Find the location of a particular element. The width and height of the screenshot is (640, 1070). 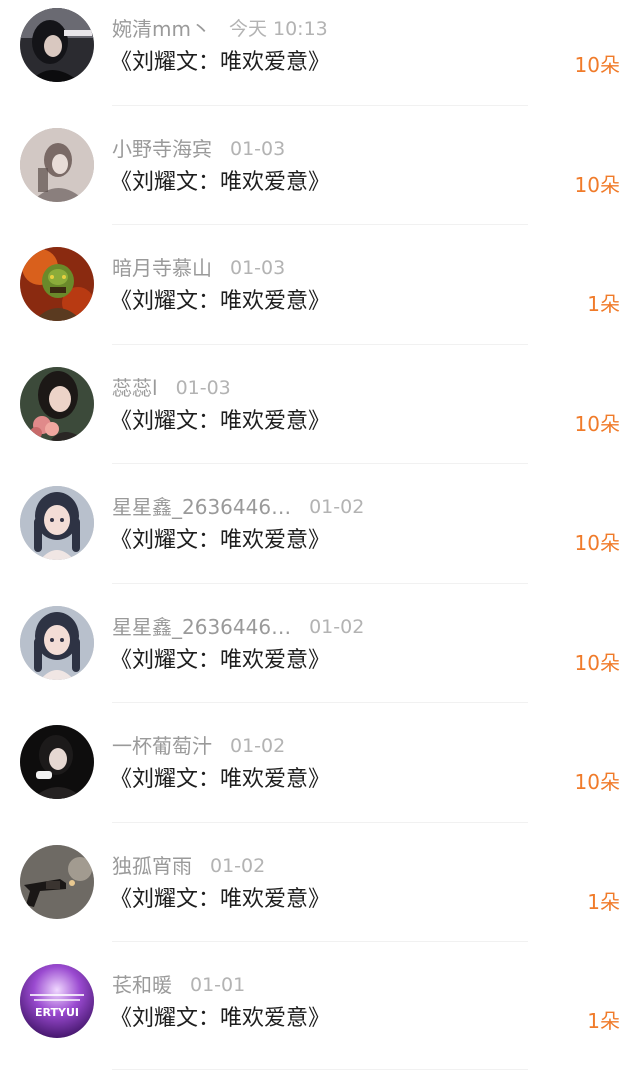

orc-warrior-avatar is located at coordinates (57, 284).